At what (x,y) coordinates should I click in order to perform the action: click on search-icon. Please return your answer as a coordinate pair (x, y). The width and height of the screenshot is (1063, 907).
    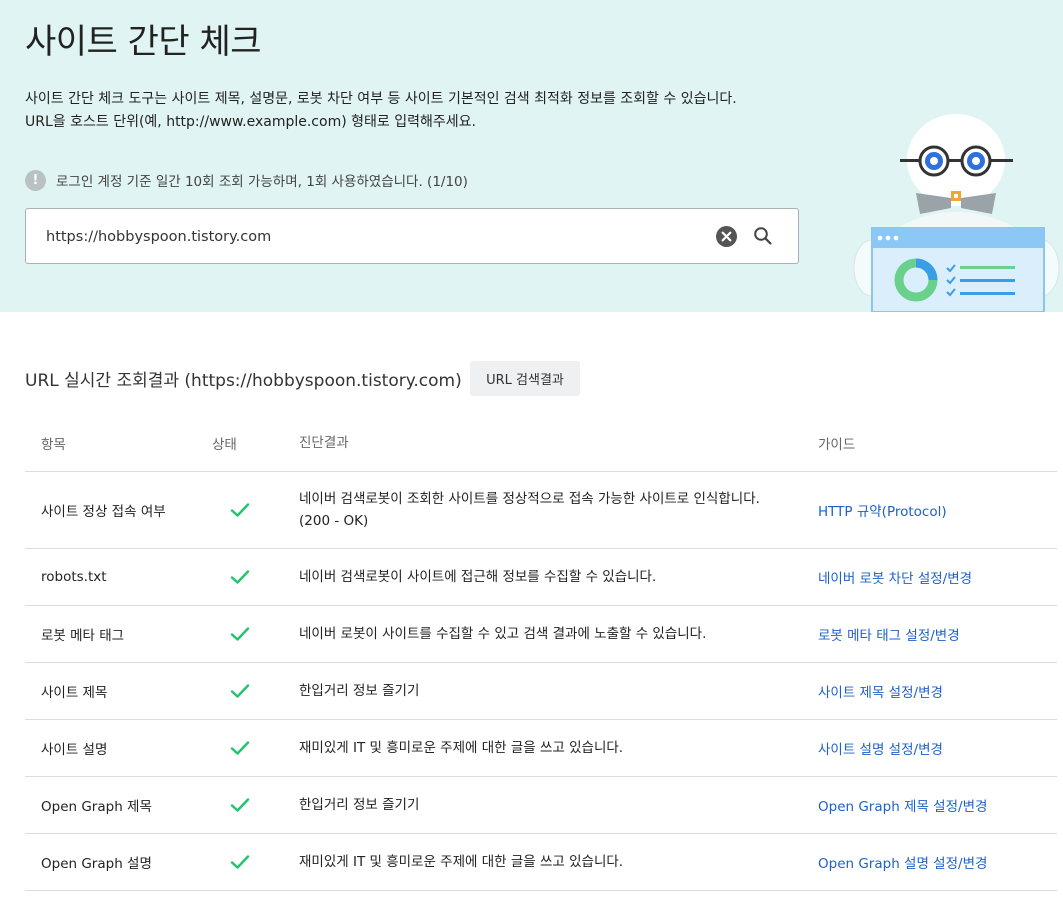
    Looking at the image, I should click on (763, 236).